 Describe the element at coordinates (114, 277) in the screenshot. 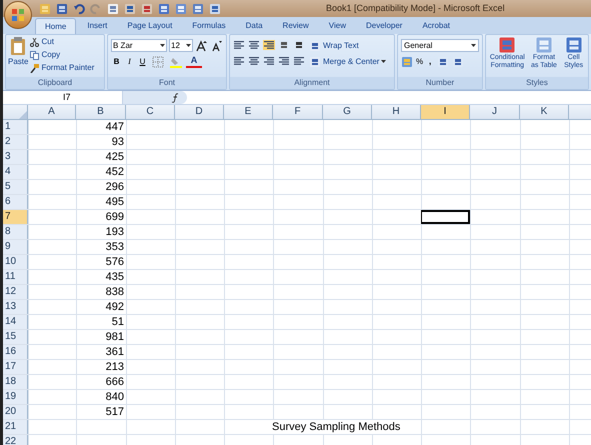

I see `table-cell-text: 435` at that location.